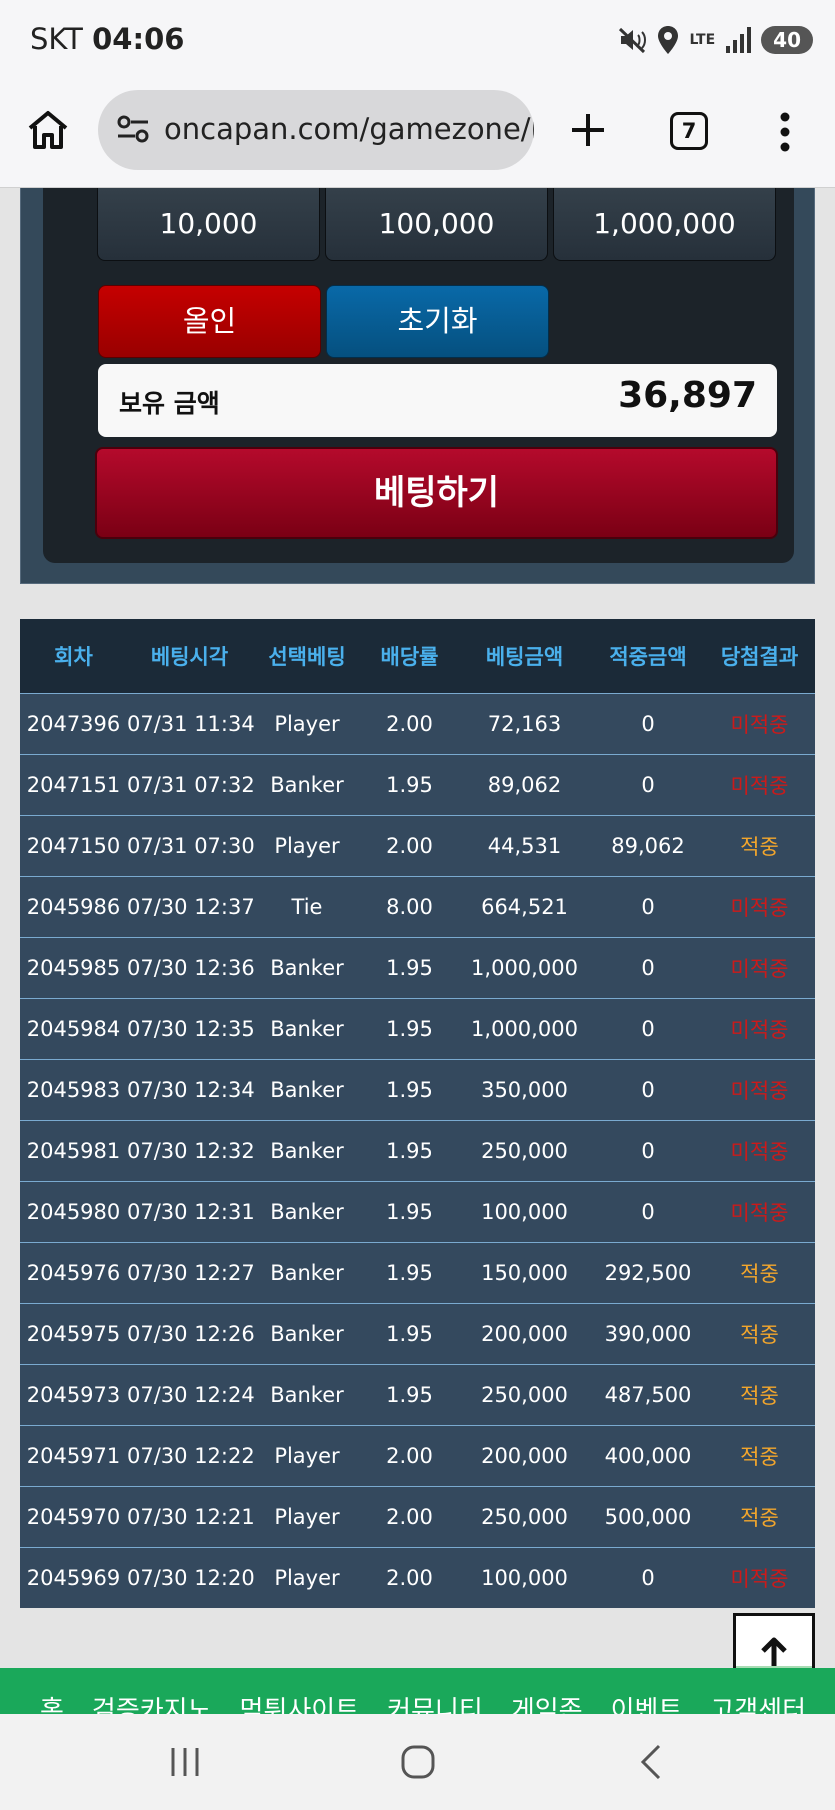 The width and height of the screenshot is (835, 1810). I want to click on cell-win-amount: 0, so click(648, 1089).